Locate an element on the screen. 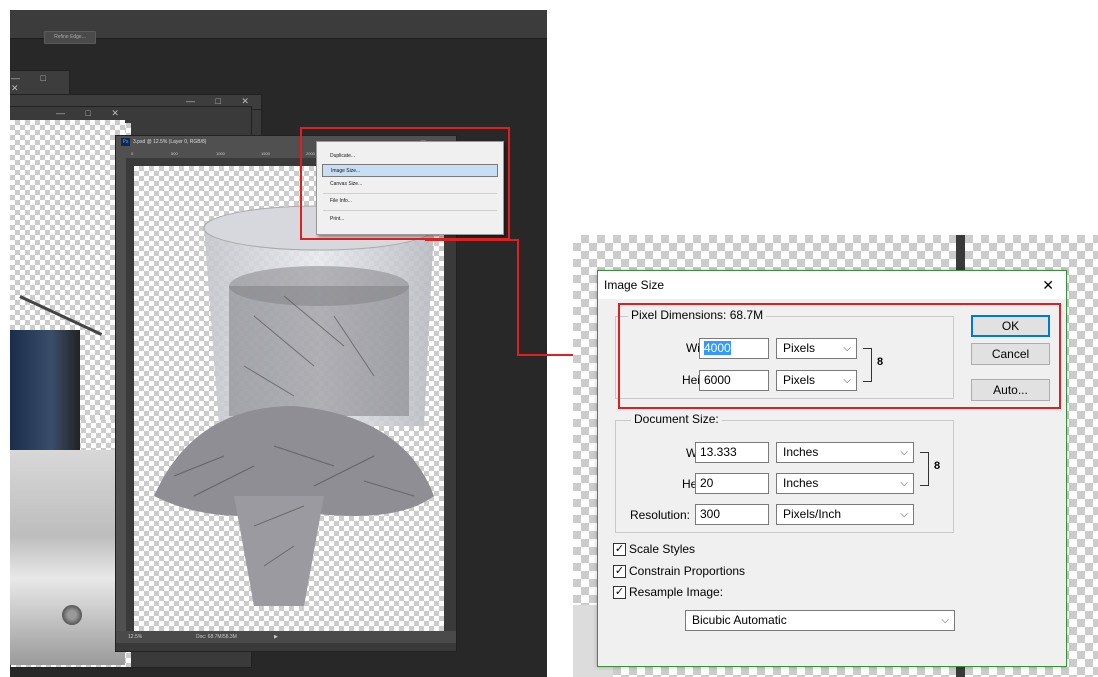 The height and width of the screenshot is (677, 1098). status-bar: 12.5% Doc: 68.7M/58.3M ▶ is located at coordinates (286, 637).